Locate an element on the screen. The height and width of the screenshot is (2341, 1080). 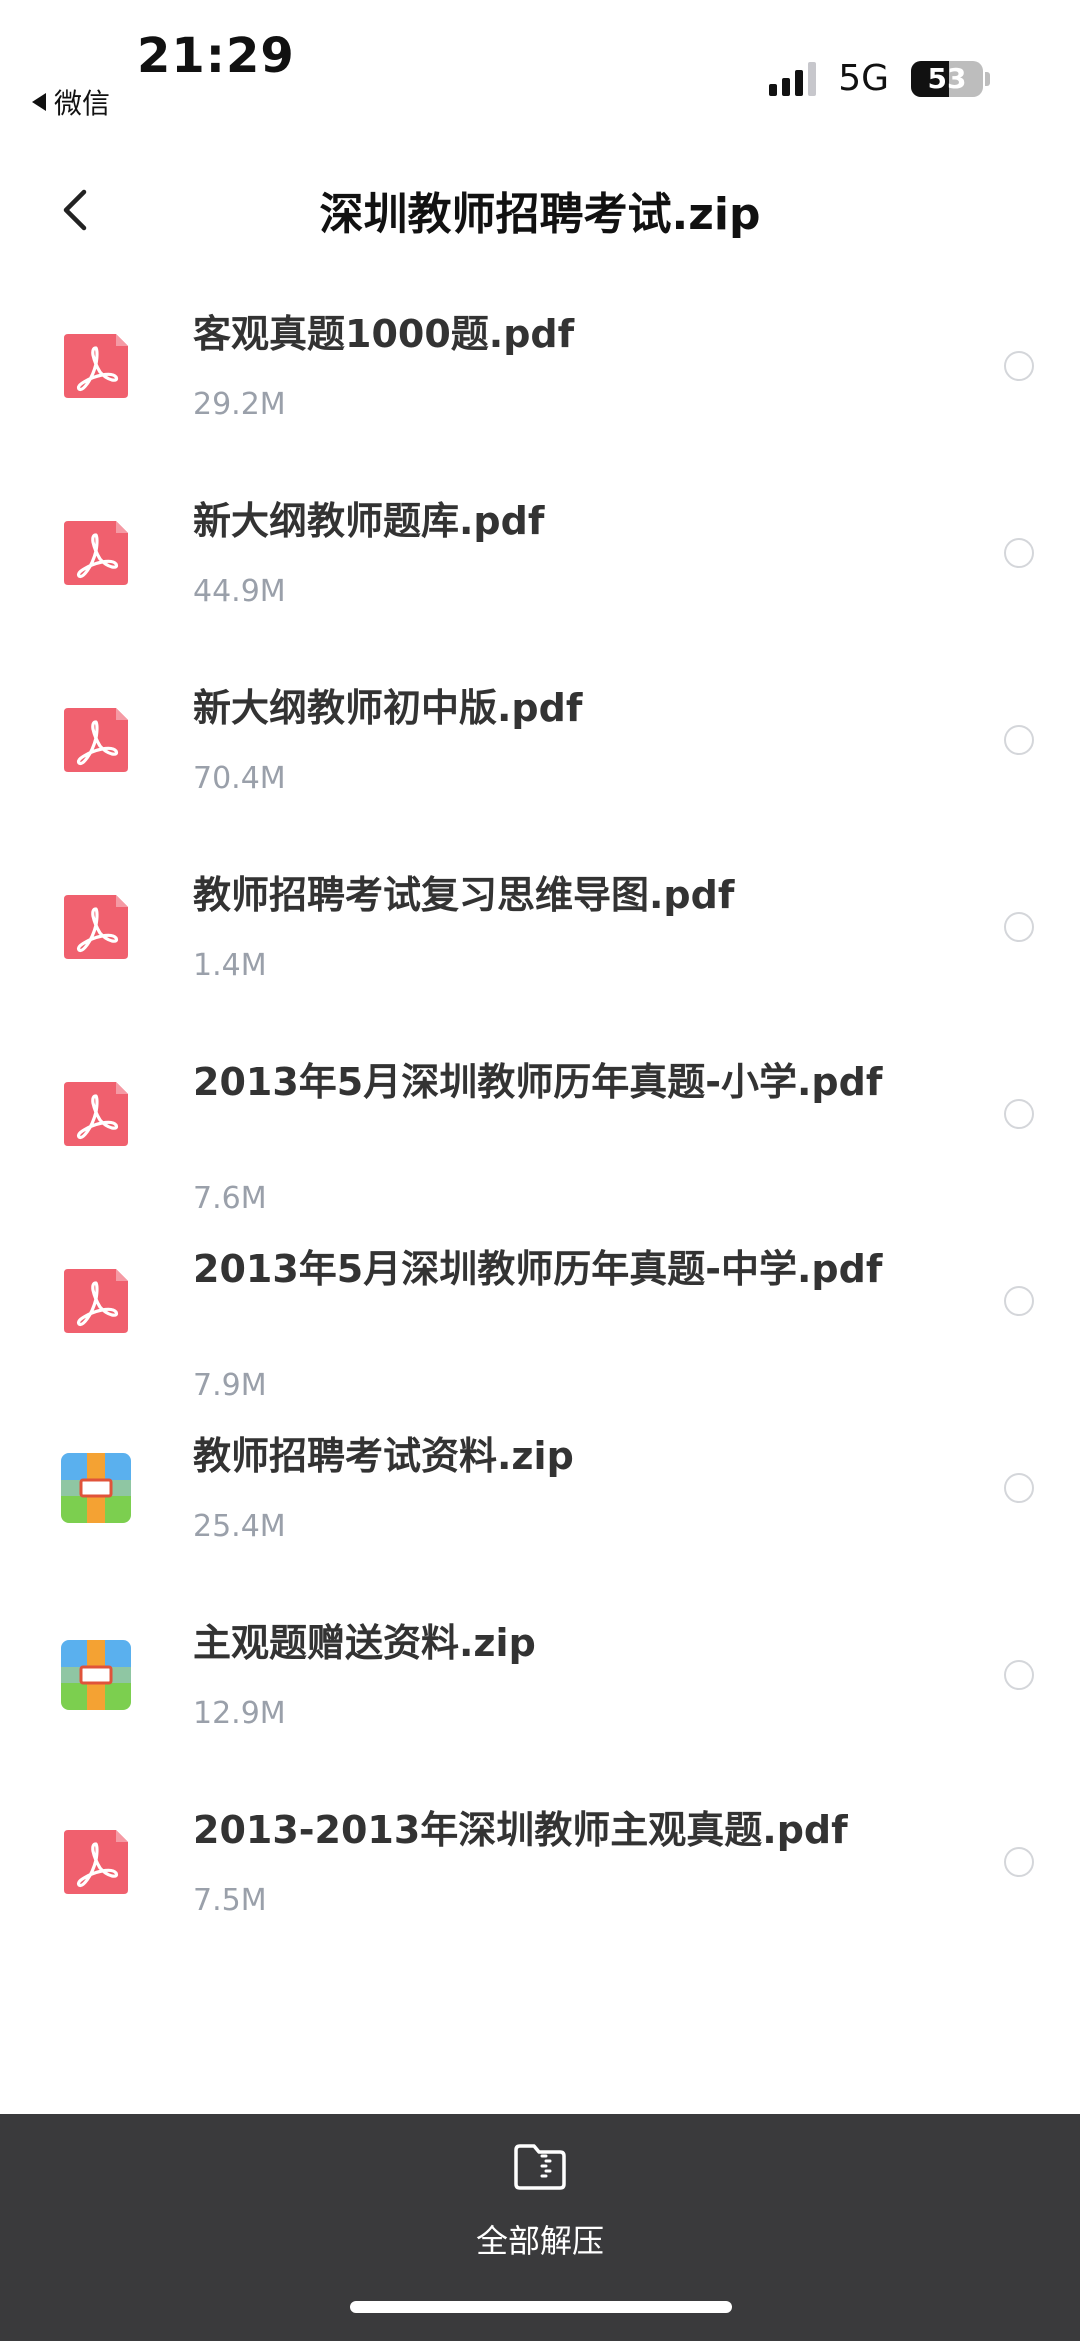
file-list-item: 新大纲教师初中版.pdf 70.4M is located at coordinates (540, 757).